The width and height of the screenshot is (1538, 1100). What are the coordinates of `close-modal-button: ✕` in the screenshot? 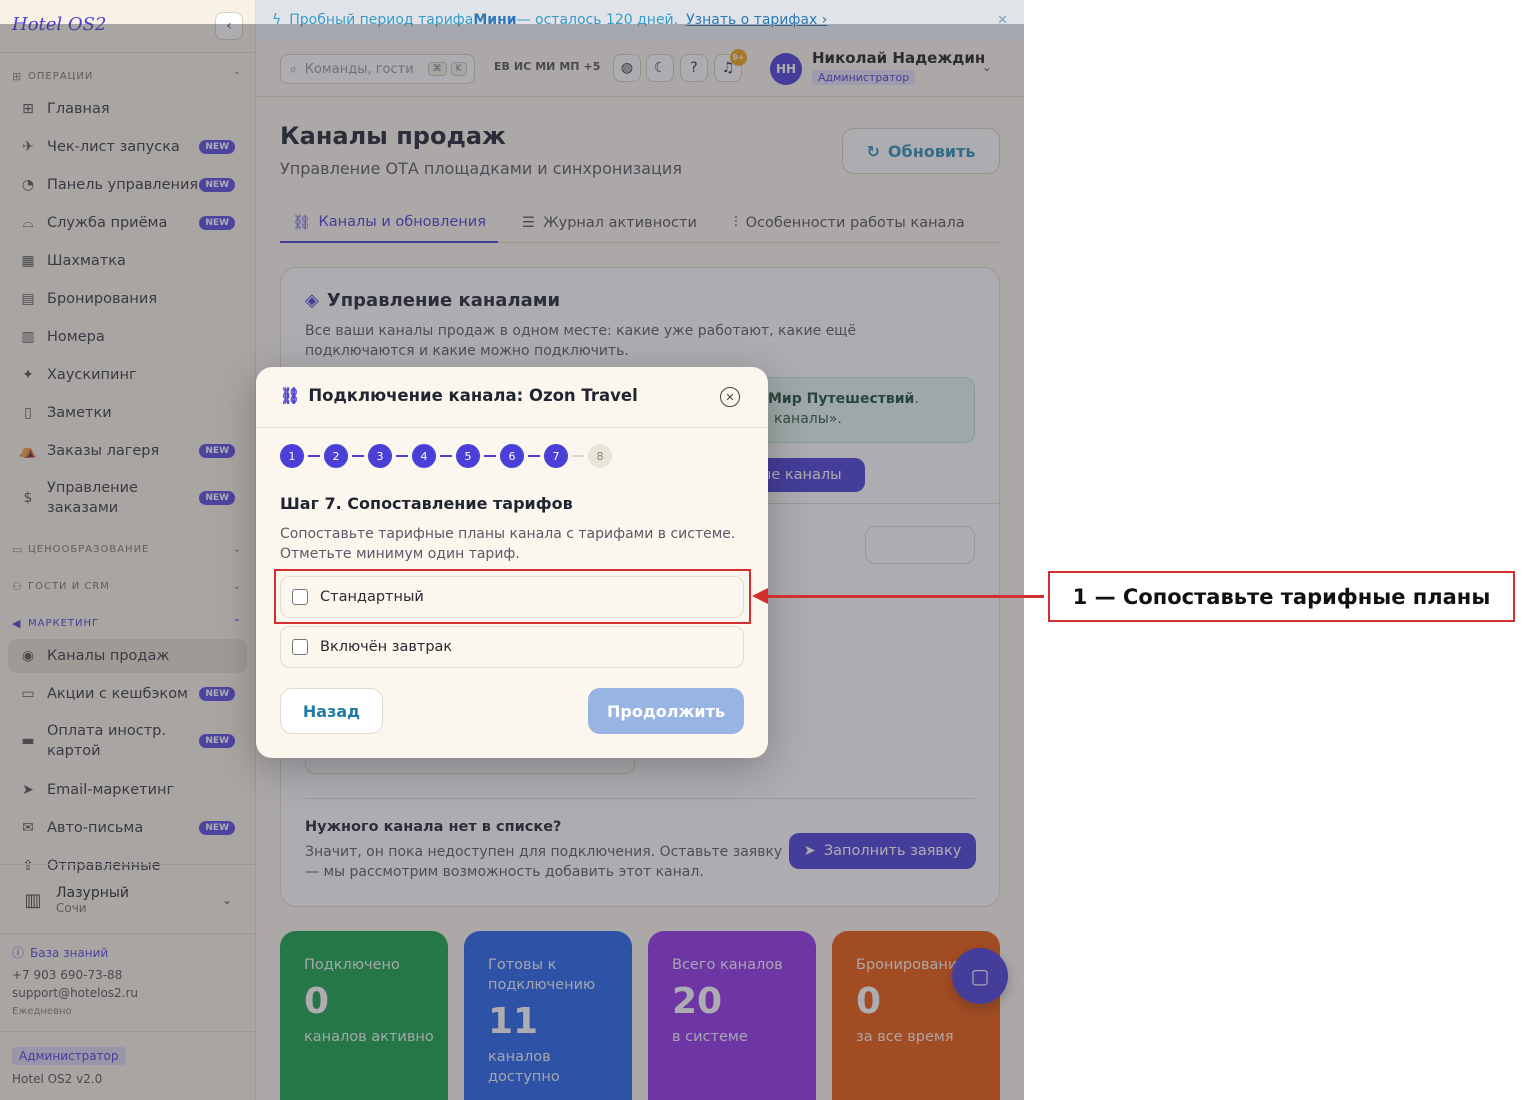 It's located at (730, 397).